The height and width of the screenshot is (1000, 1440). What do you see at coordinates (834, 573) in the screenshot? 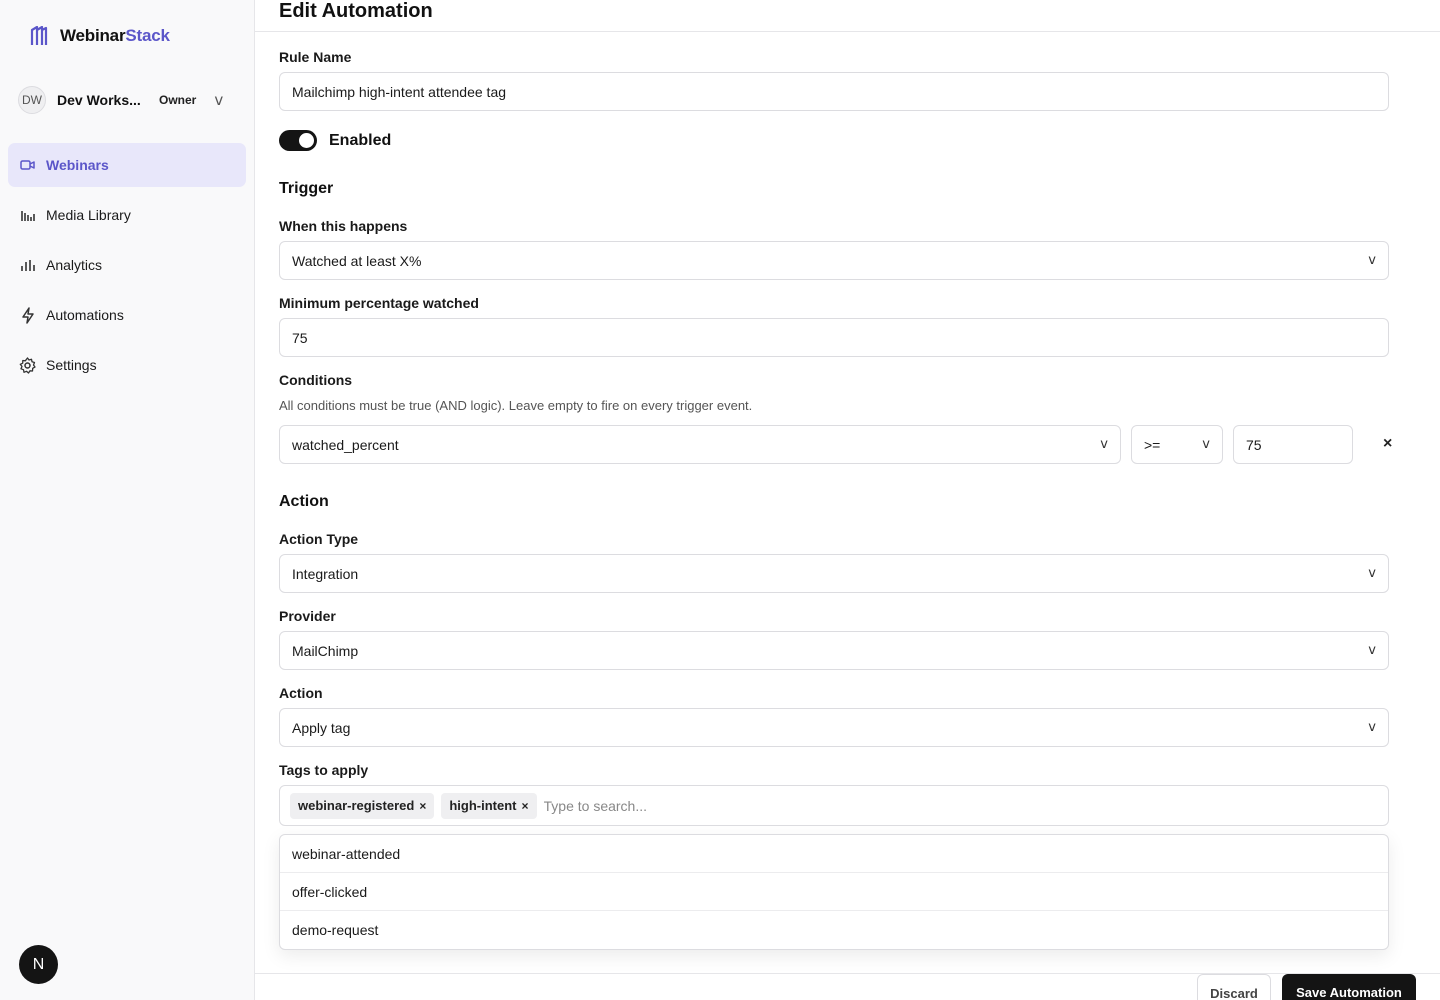
I see `action-type-select: Integration v` at bounding box center [834, 573].